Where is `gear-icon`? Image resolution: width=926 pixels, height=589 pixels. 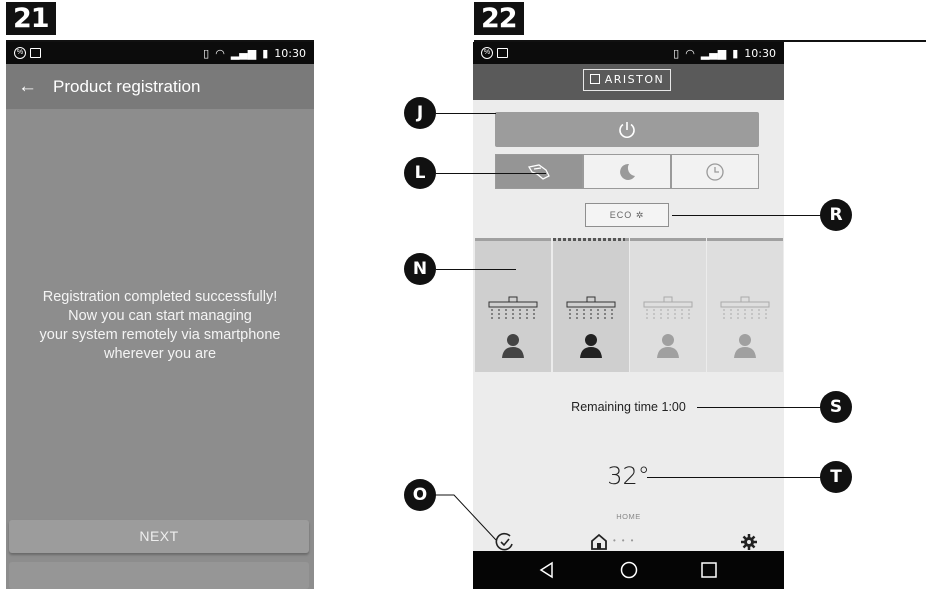 gear-icon is located at coordinates (749, 542).